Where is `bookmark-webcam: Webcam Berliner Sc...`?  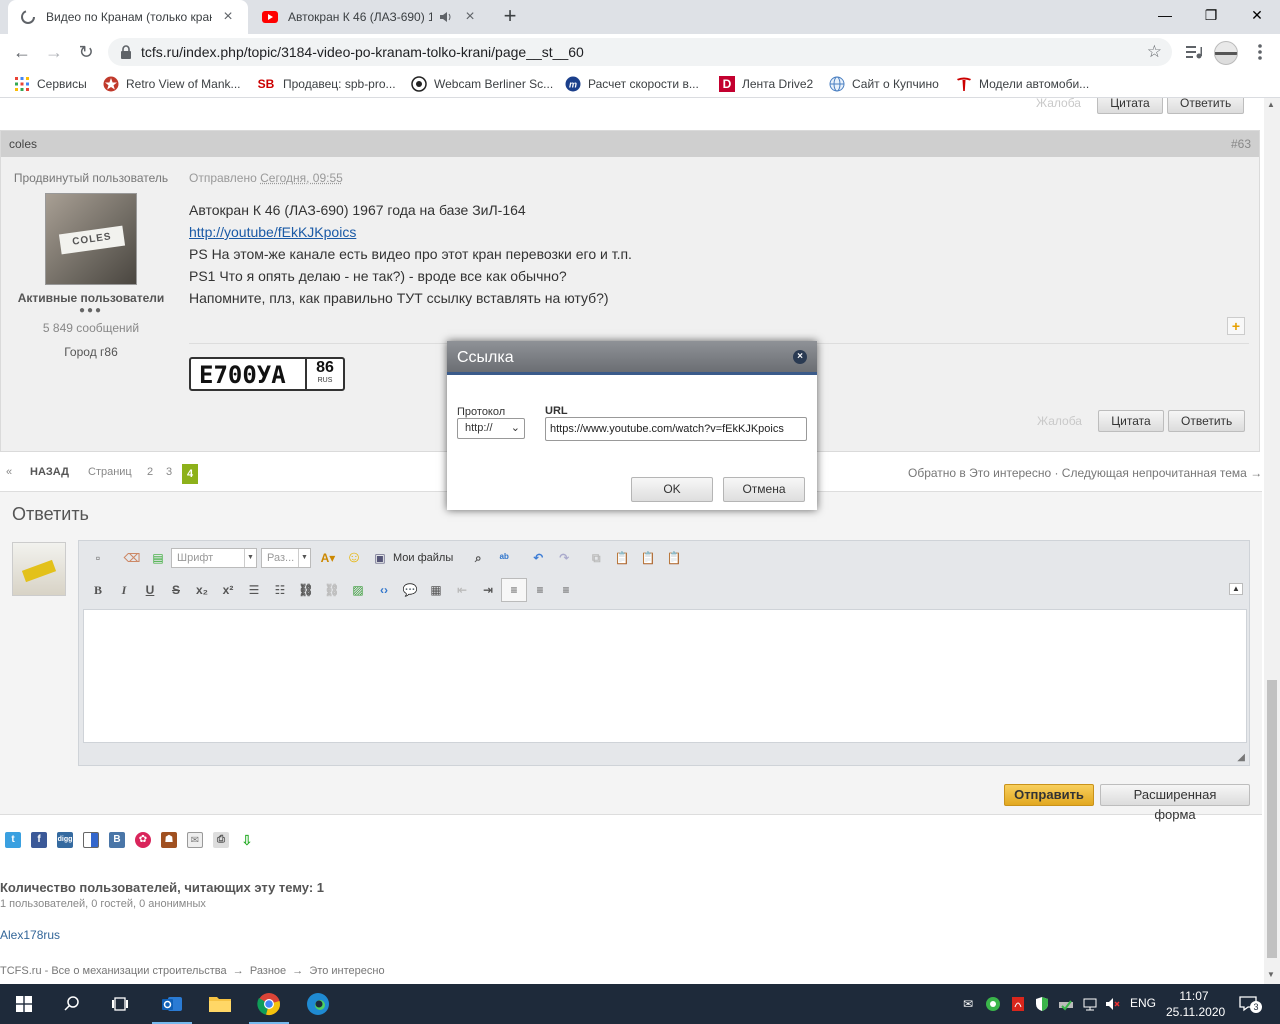 bookmark-webcam: Webcam Berliner Sc... is located at coordinates (482, 84).